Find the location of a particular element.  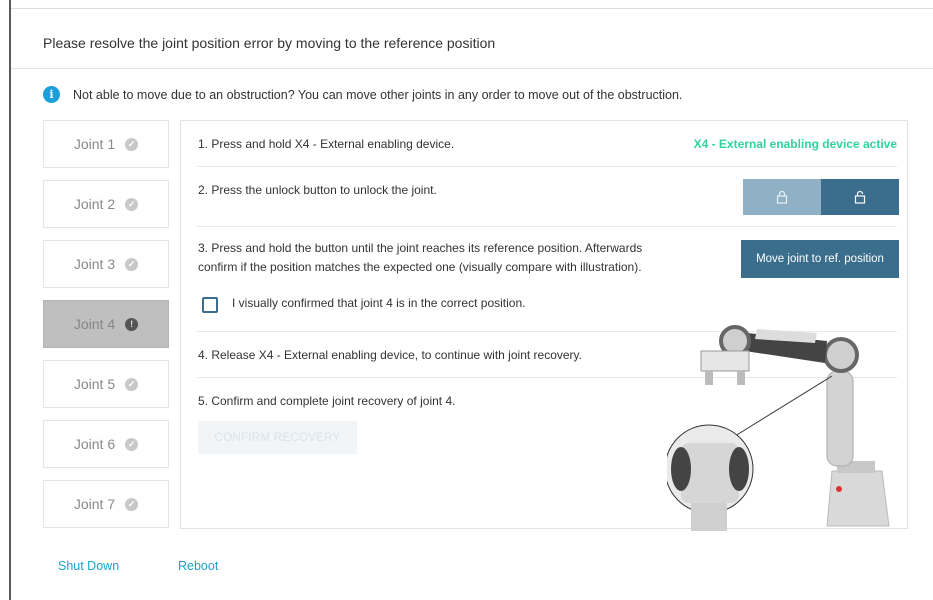

joint-item-6: Joint 6 ✓ is located at coordinates (106, 444).